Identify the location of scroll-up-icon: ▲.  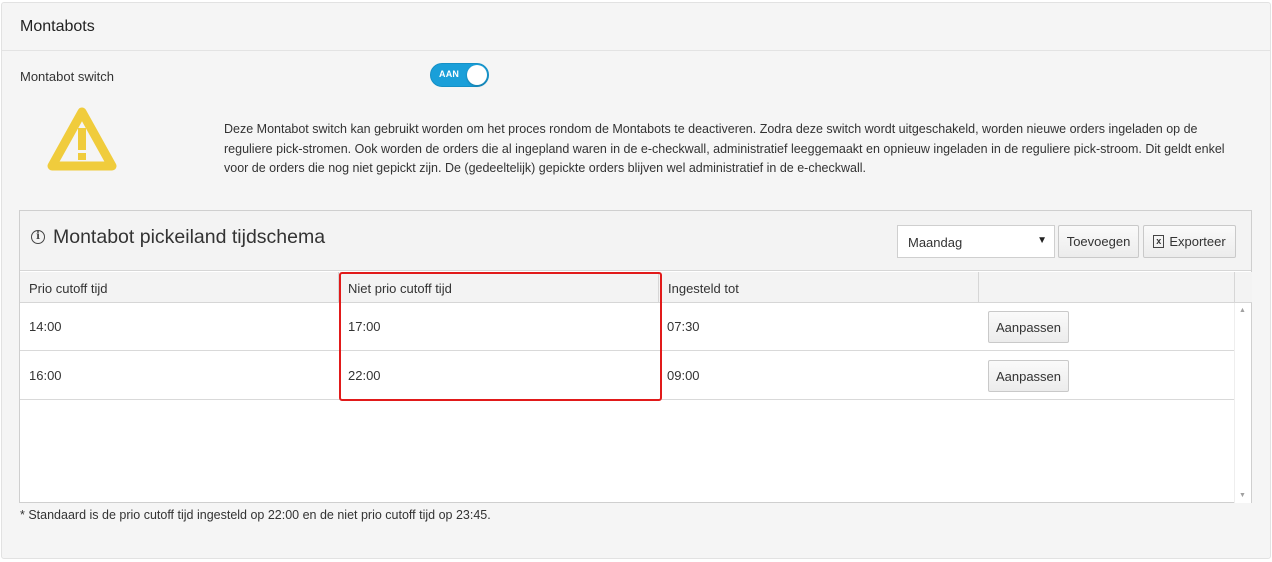
(1242, 310).